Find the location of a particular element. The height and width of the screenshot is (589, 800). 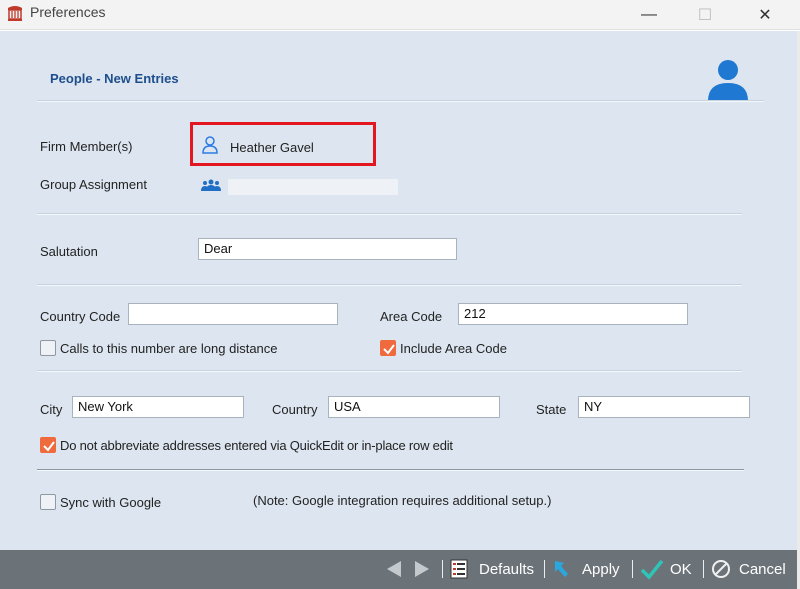

ok-label: OK is located at coordinates (681, 569).